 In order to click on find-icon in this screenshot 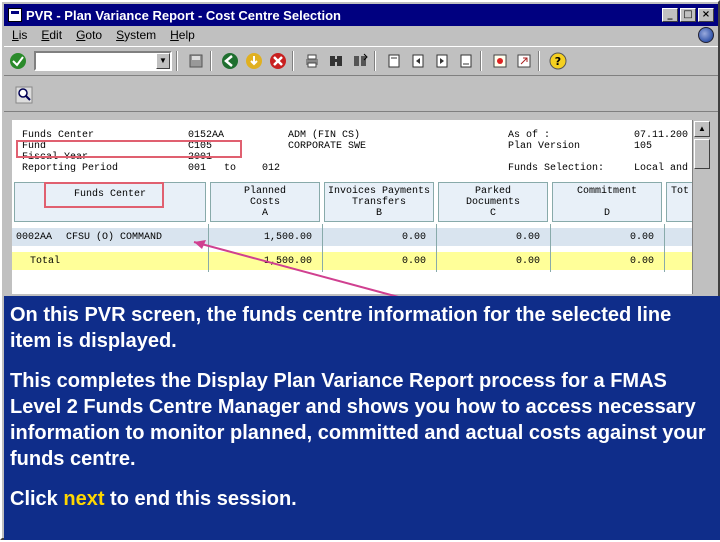, I will do `click(336, 61)`.